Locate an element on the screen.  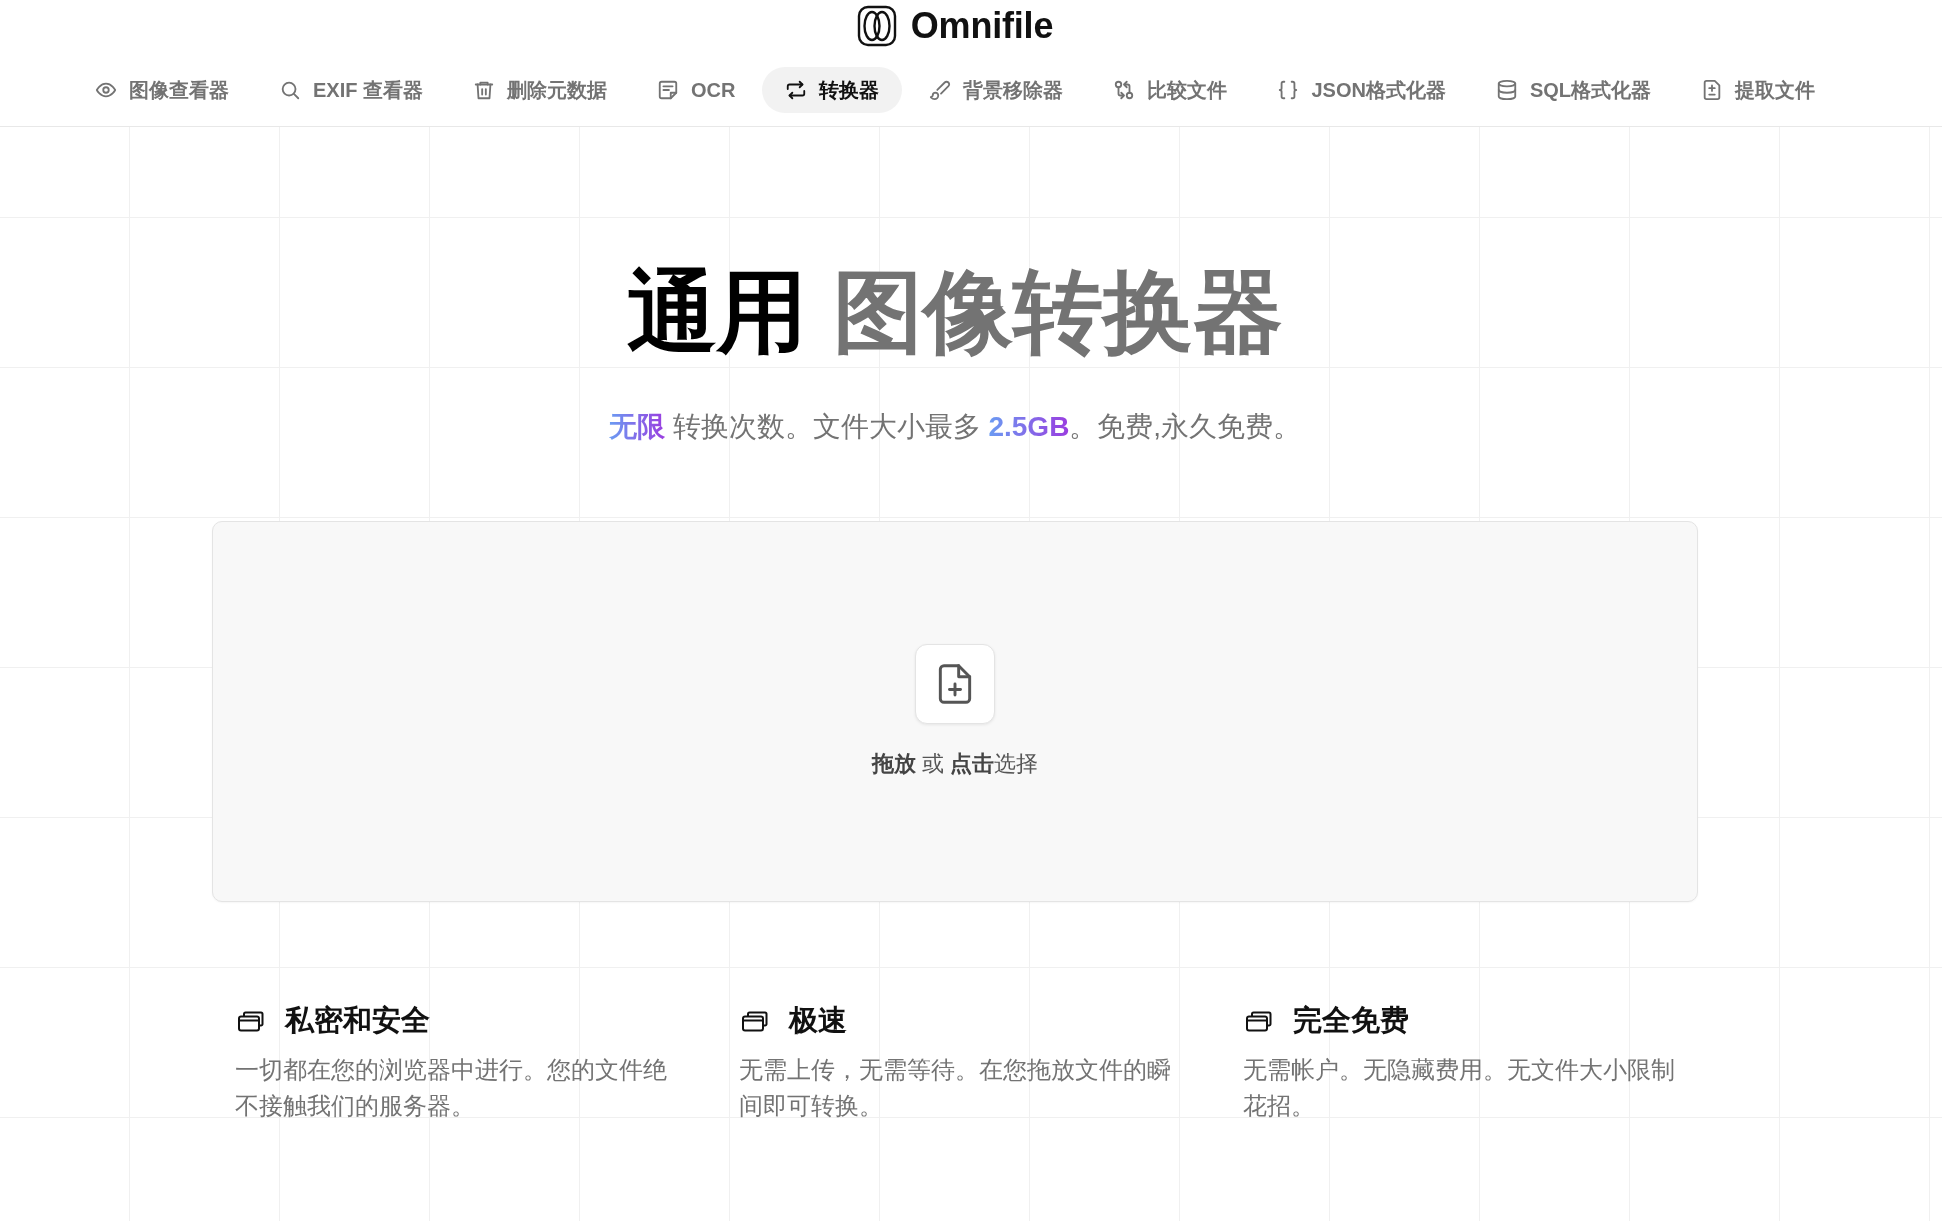
nav-tab: JSON格式化器 is located at coordinates (1361, 90).